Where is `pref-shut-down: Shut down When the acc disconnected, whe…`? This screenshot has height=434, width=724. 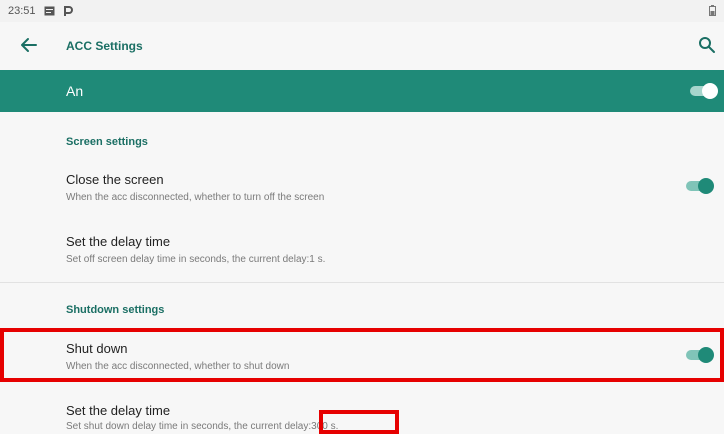
pref-shut-down: Shut down When the acc disconnected, whe… is located at coordinates (362, 355).